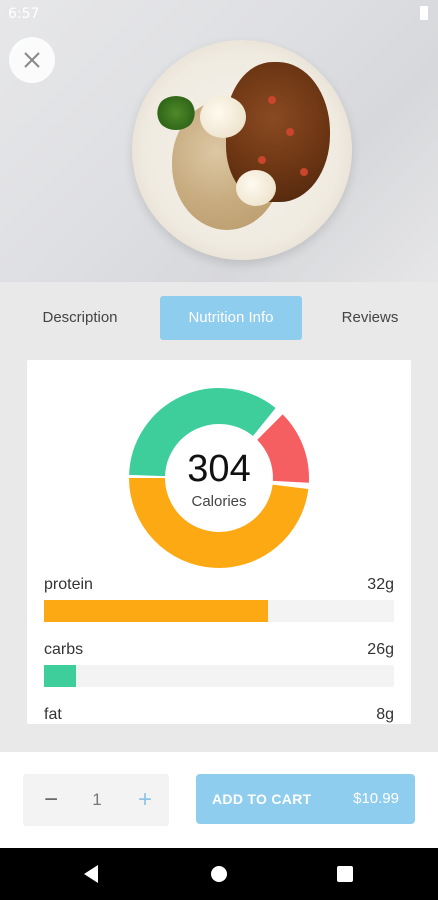 This screenshot has height=900, width=438. I want to click on close-button, so click(32, 60).